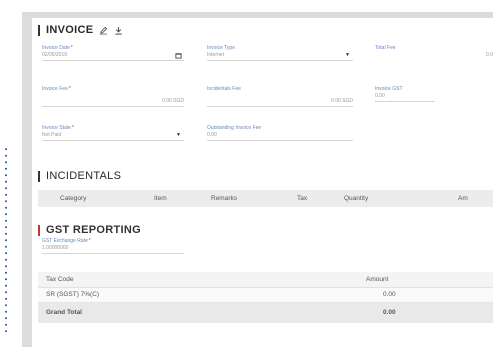  I want to click on invoice-state-value: Not Paid, so click(51, 135).